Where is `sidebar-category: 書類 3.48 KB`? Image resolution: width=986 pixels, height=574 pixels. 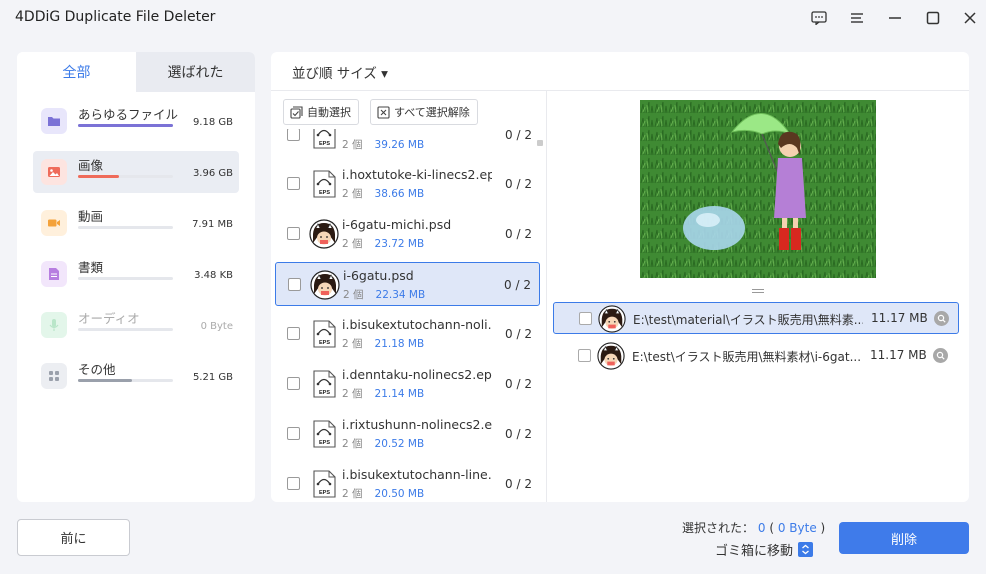 sidebar-category: 書類 3.48 KB is located at coordinates (136, 274).